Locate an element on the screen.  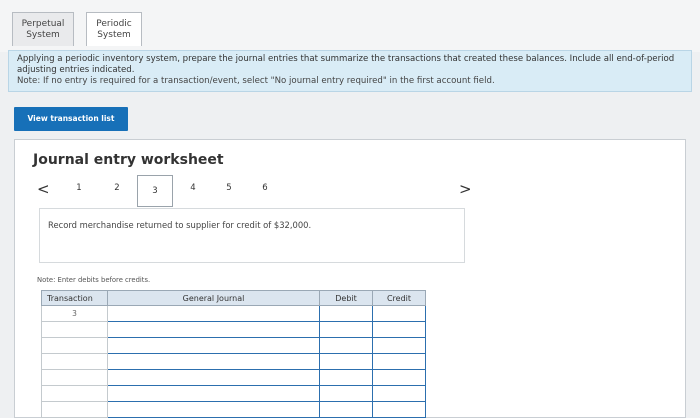
tab-periodic-system: Periodic System is located at coordinates (114, 29).